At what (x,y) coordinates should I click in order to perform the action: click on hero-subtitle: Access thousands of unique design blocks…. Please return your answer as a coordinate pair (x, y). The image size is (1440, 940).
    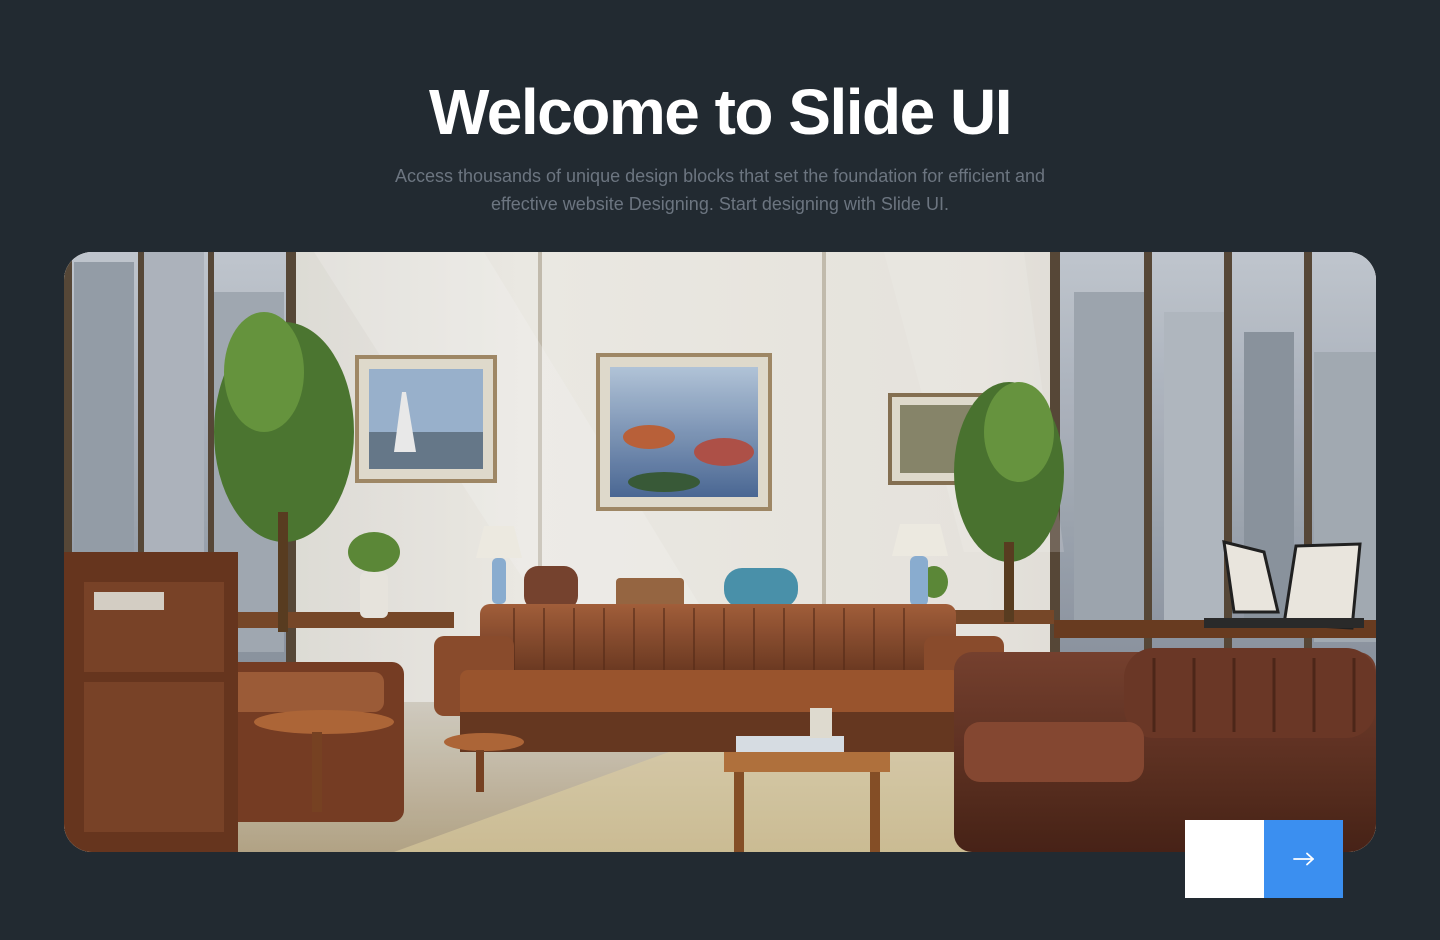
    Looking at the image, I should click on (720, 190).